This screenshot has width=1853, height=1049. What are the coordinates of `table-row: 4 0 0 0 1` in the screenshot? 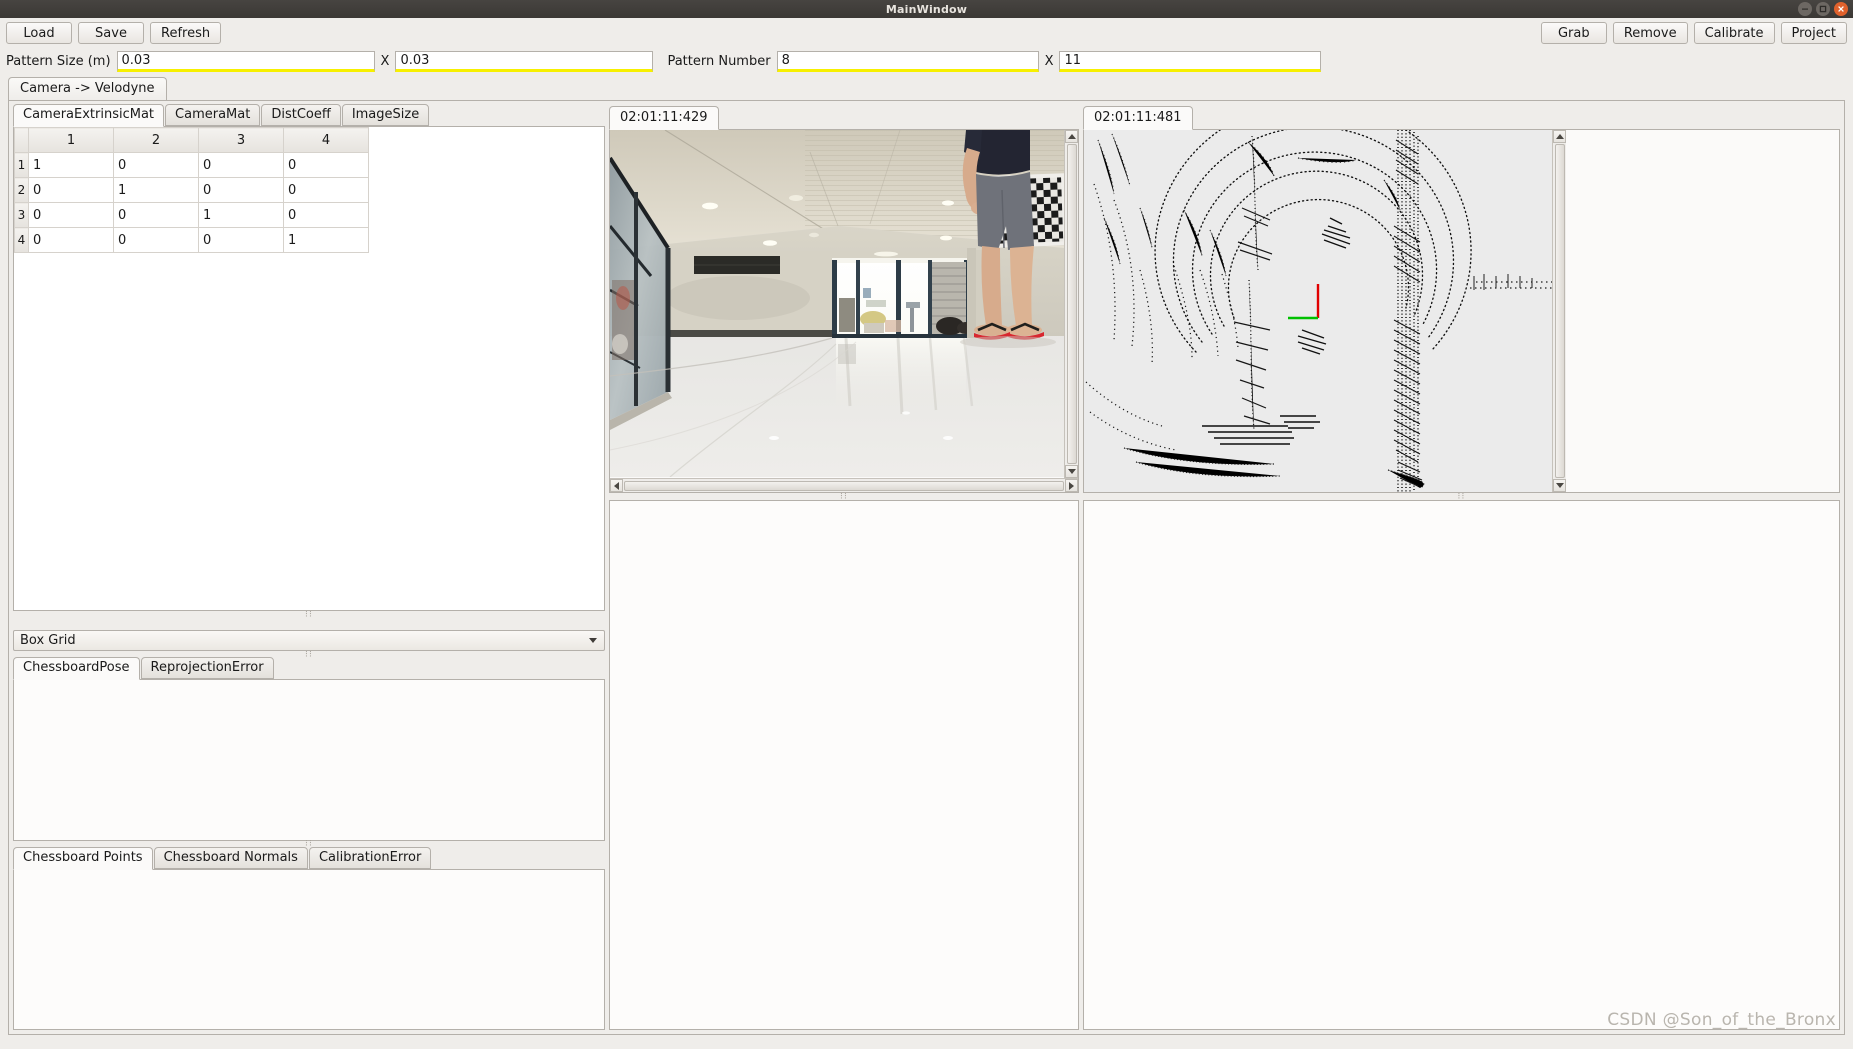 It's located at (191, 240).